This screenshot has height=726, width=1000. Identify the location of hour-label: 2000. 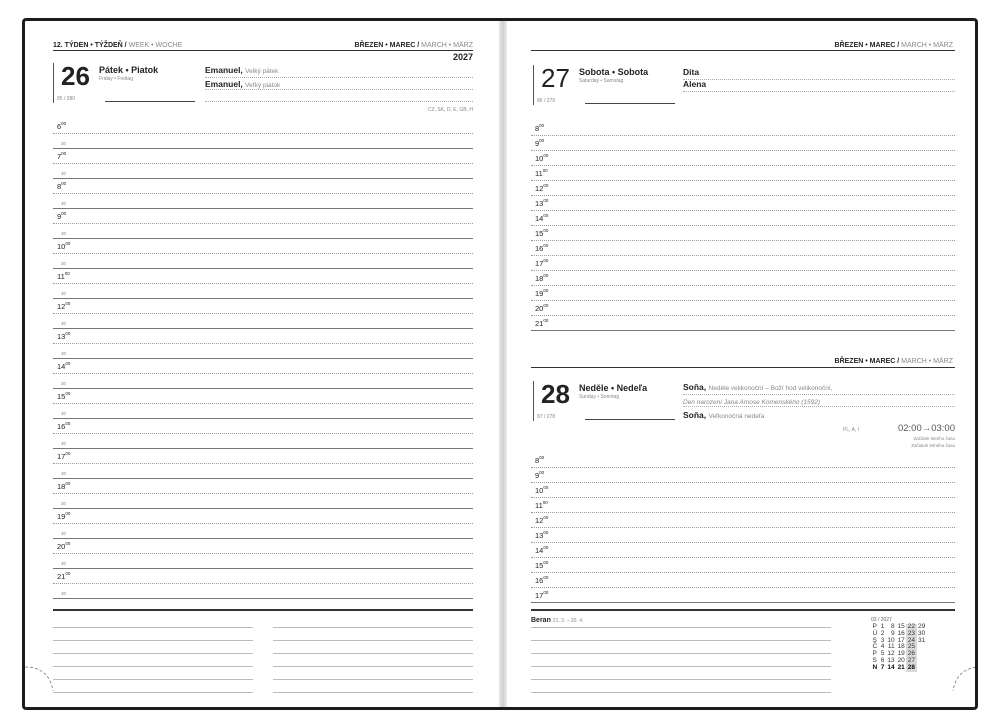
(541, 308).